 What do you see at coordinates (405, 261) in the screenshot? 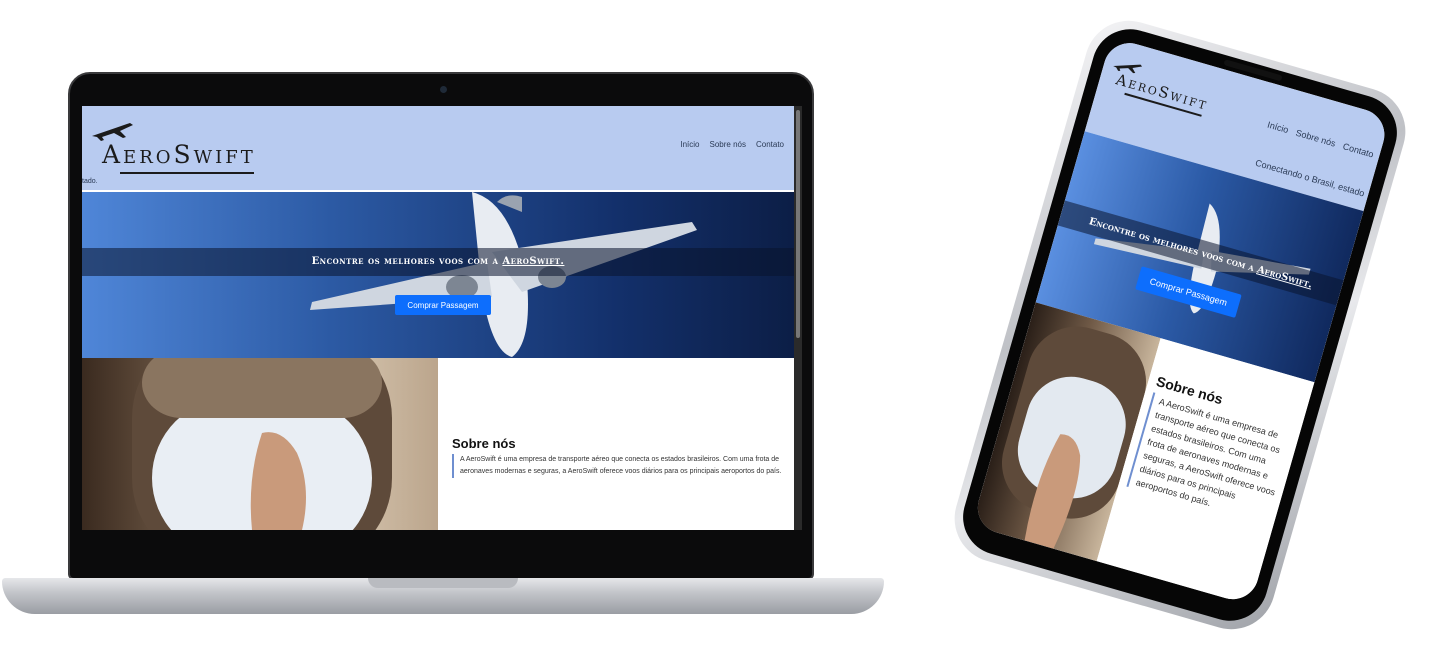
I see `hero-title-text: Encontre os melhores voos com a` at bounding box center [405, 261].